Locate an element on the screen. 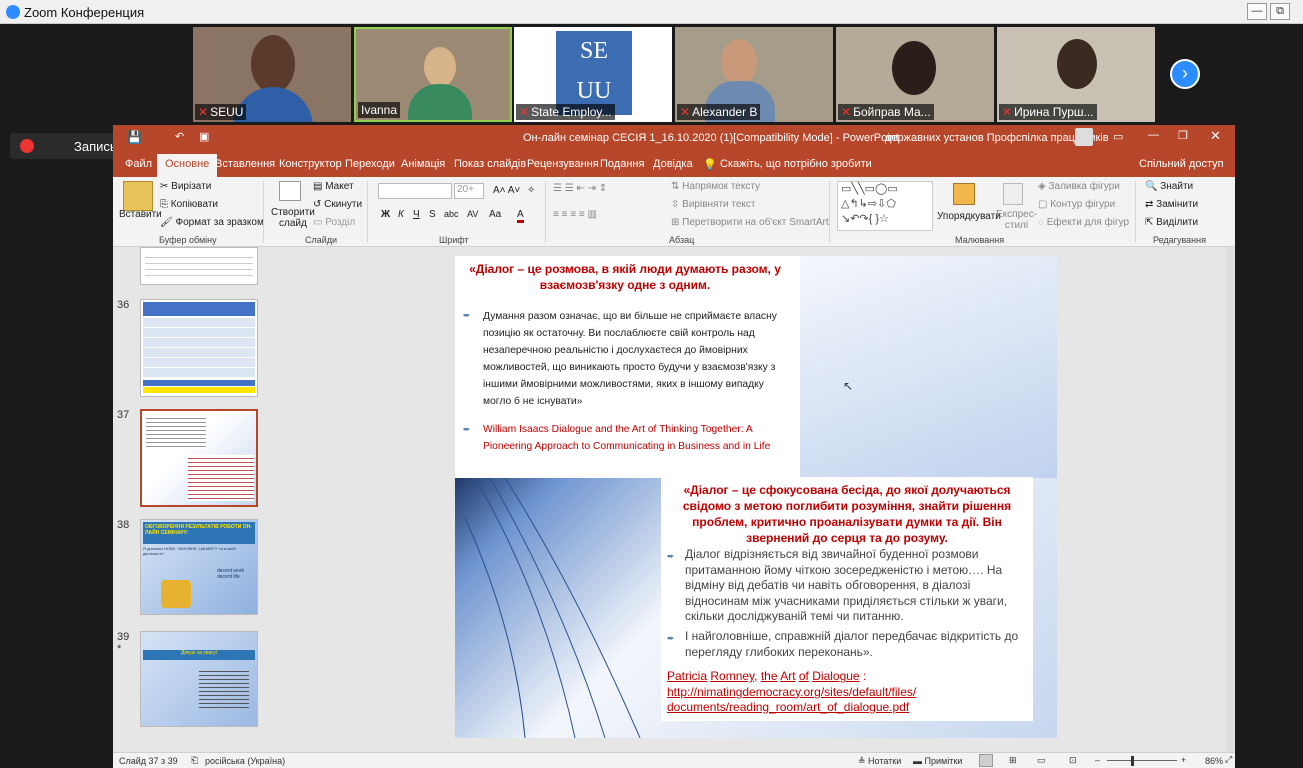  slideshow-view-icon: ⊡ is located at coordinates (1073, 760).